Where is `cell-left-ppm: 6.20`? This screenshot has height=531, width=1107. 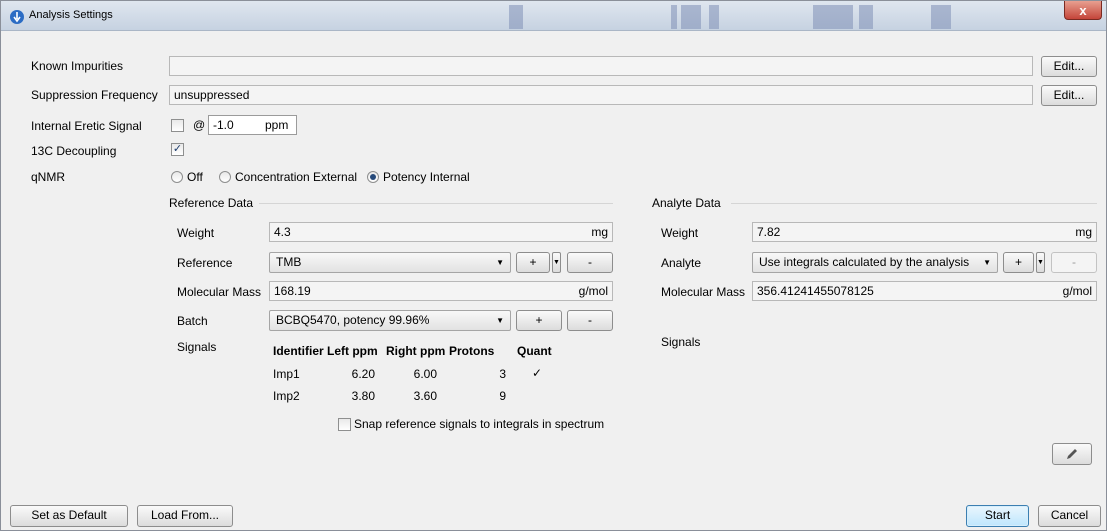
cell-left-ppm: 6.20 is located at coordinates (363, 374).